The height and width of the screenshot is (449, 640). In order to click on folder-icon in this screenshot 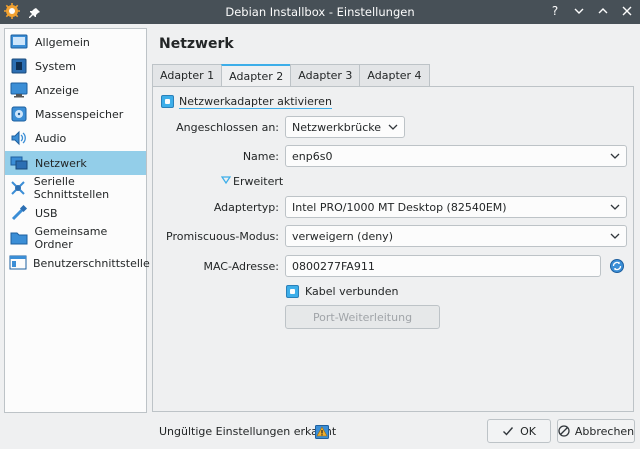, I will do `click(18, 238)`.